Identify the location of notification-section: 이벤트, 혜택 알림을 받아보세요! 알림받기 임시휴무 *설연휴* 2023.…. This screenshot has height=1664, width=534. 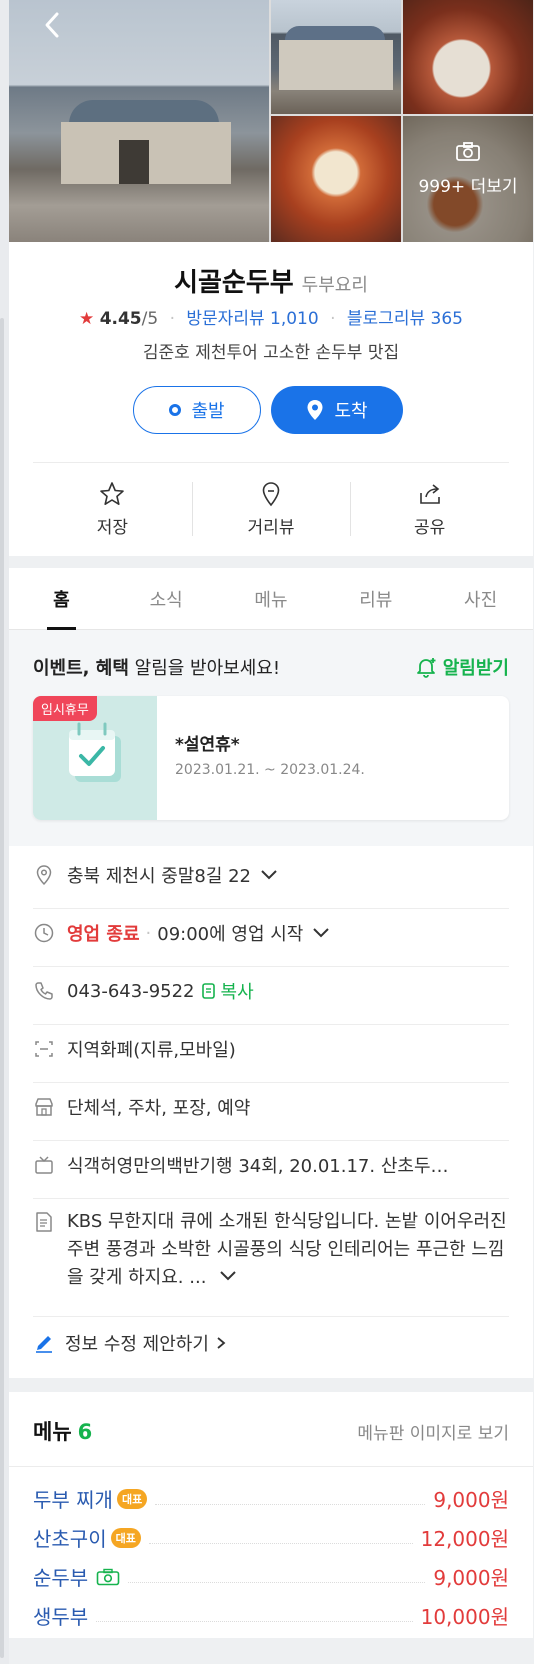
(271, 738).